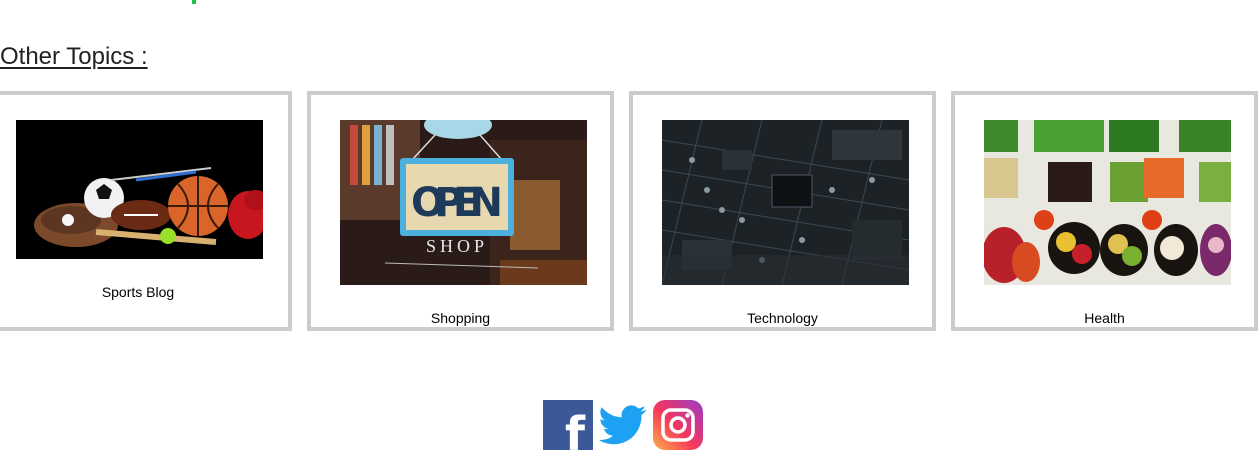  I want to click on green-accent-mark, so click(194, 2).